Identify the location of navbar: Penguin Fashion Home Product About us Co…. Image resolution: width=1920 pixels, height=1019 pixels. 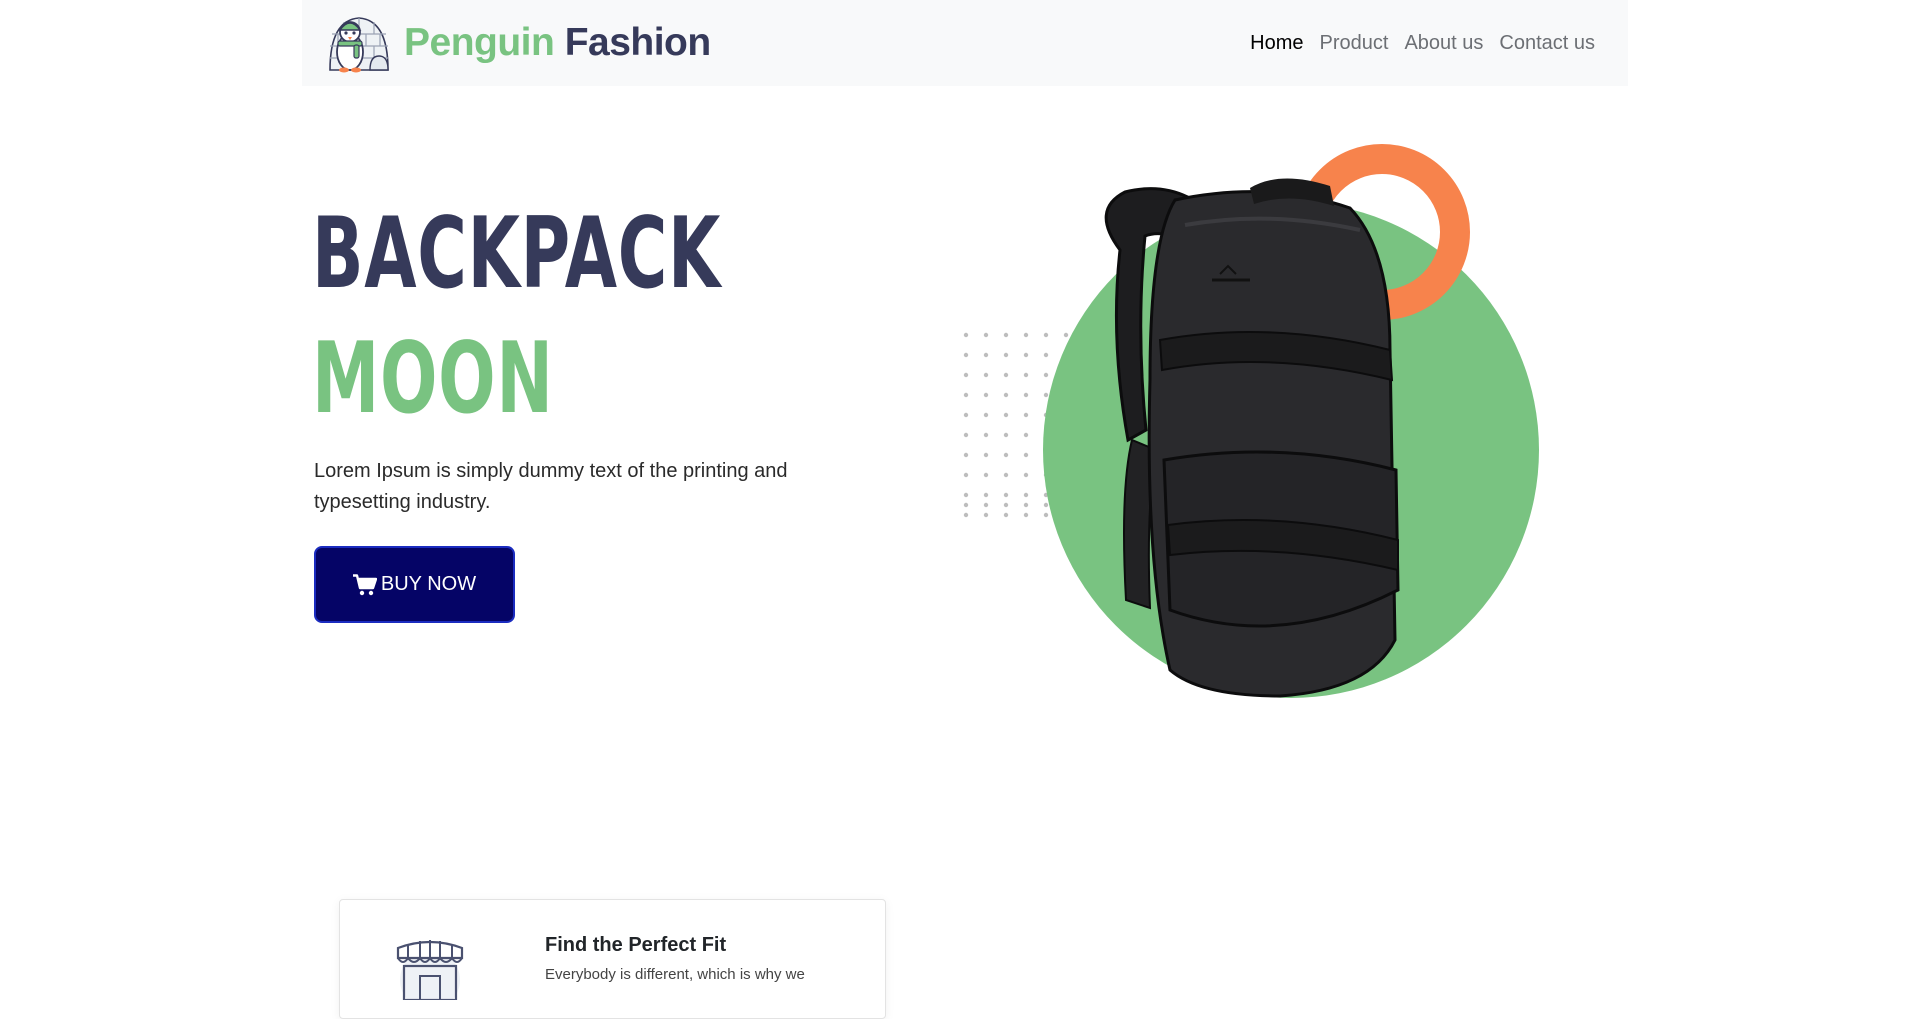
(965, 43).